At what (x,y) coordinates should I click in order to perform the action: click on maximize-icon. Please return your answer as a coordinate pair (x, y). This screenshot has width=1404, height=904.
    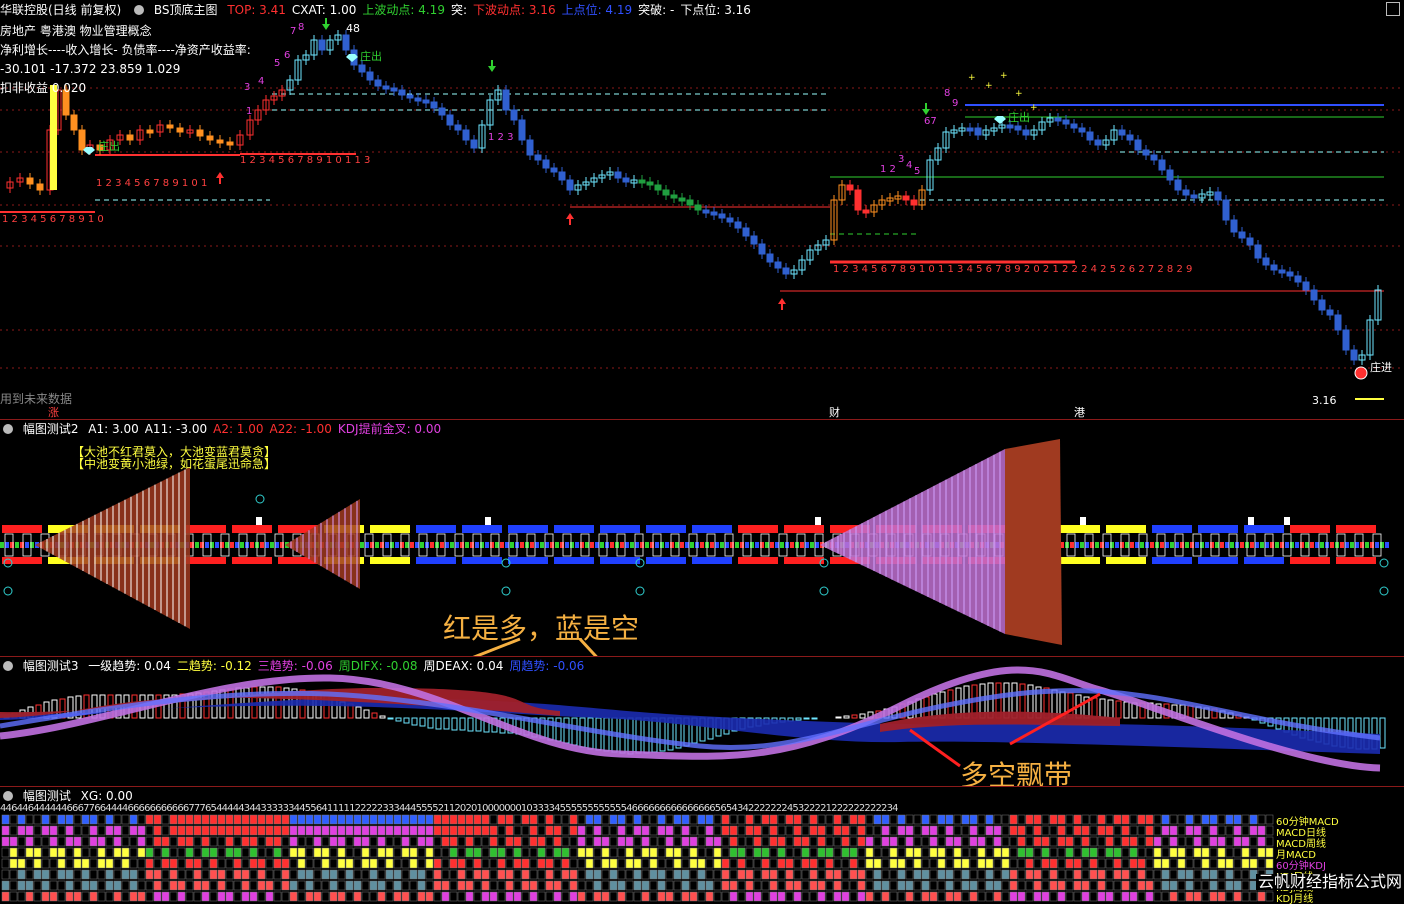
    Looking at the image, I should click on (1393, 9).